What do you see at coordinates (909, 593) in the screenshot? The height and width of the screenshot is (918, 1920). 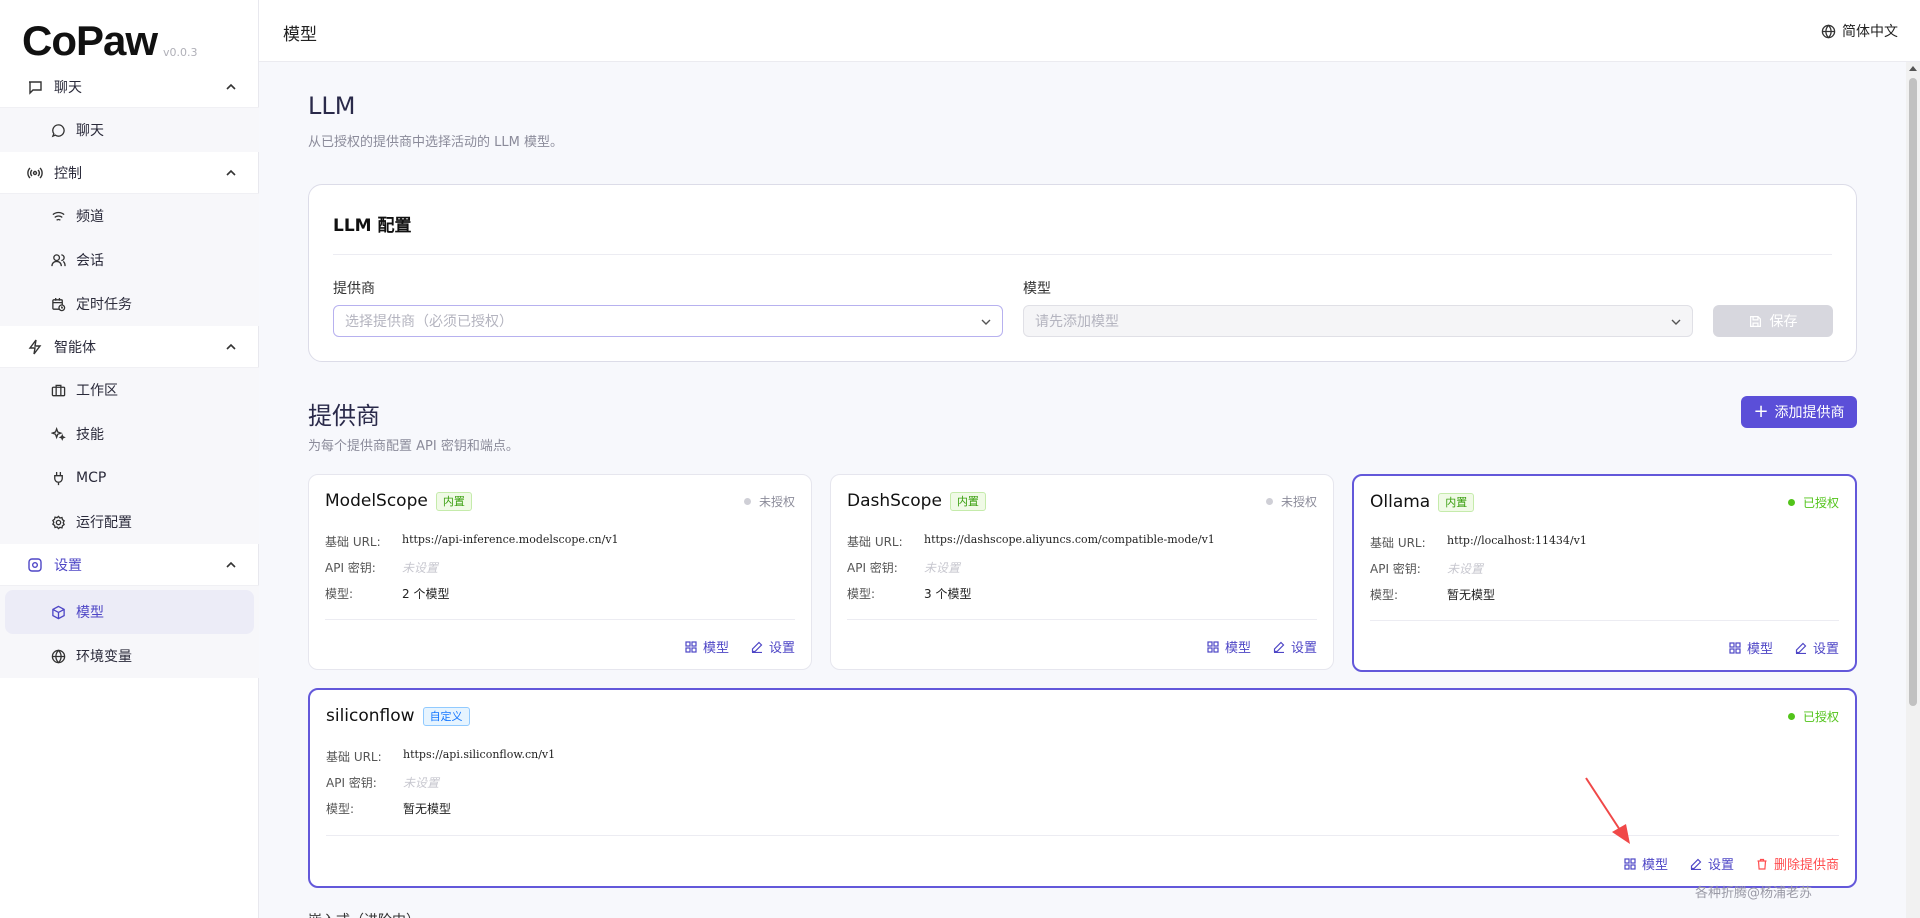 I see `models-row: 模型: 3 个模型` at bounding box center [909, 593].